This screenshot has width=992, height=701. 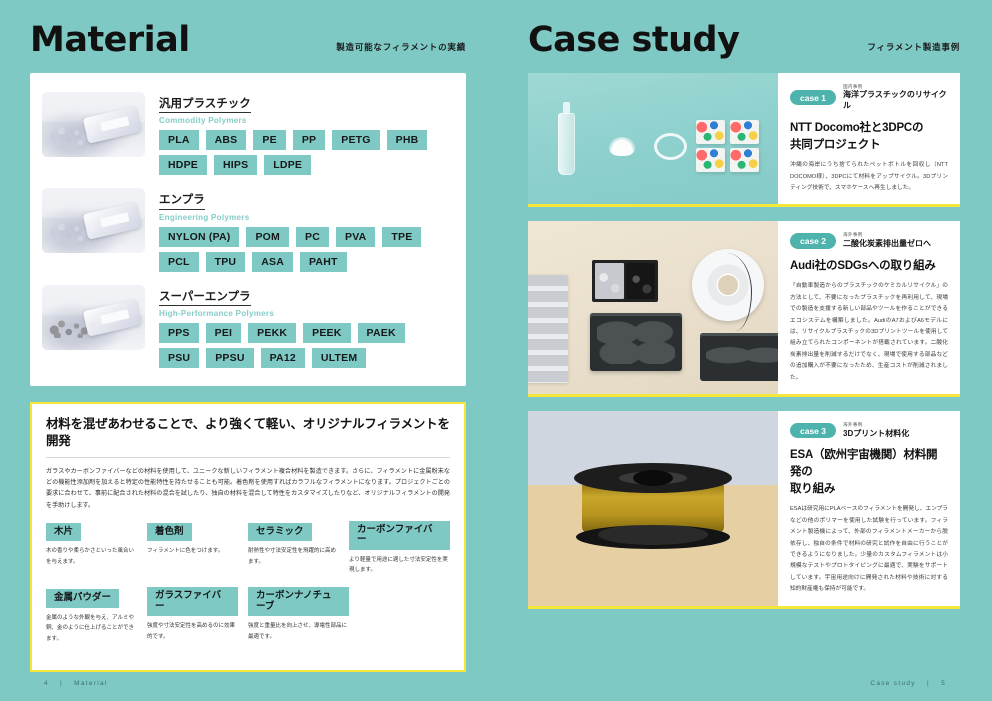 I want to click on additive-description: 強度や寸法安定性を高めるのに効果的です。, so click(x=191, y=631).